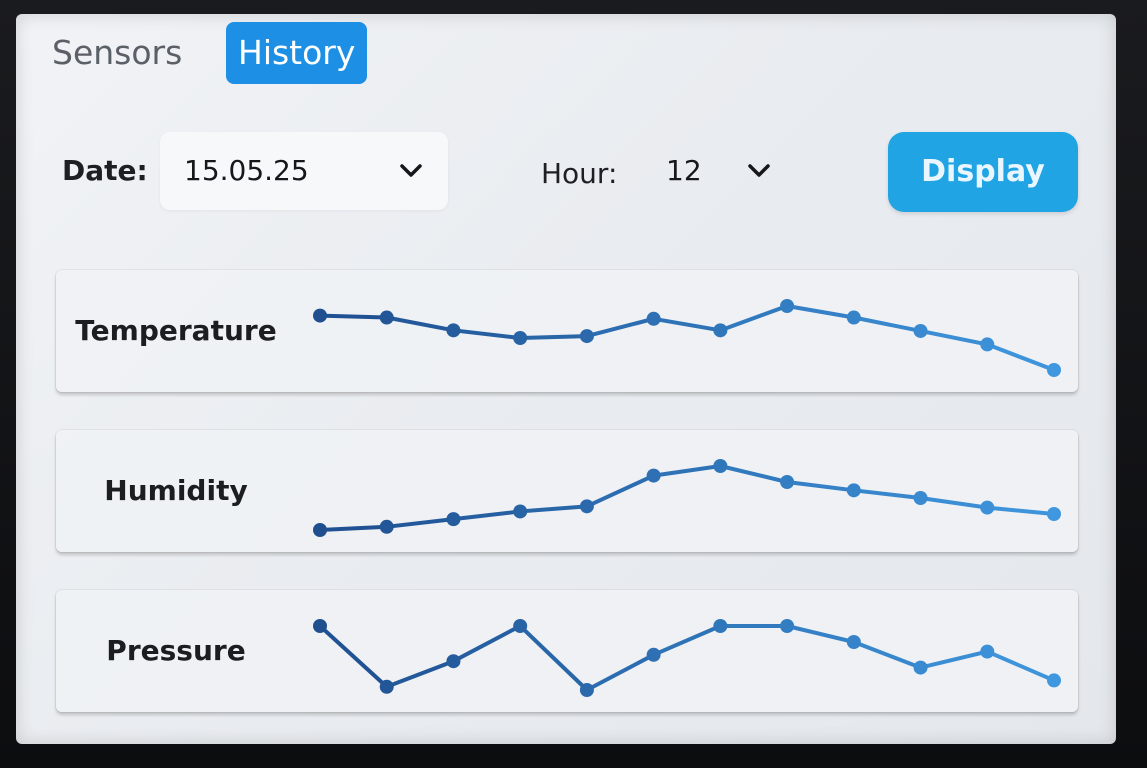  Describe the element at coordinates (687, 498) in the screenshot. I see `humidity-chart` at that location.